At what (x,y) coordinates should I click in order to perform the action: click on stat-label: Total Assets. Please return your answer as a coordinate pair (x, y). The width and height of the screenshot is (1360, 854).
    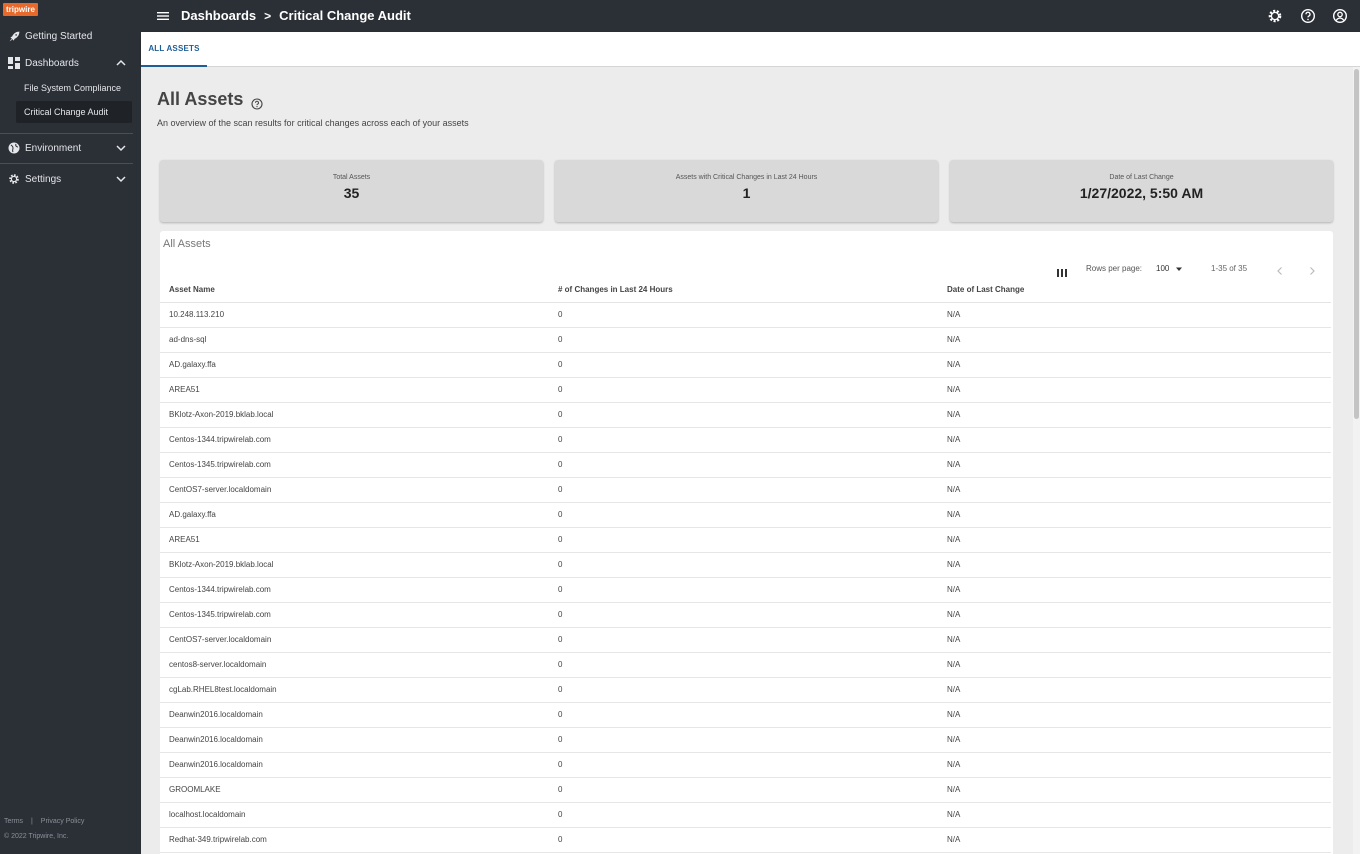
    Looking at the image, I should click on (351, 177).